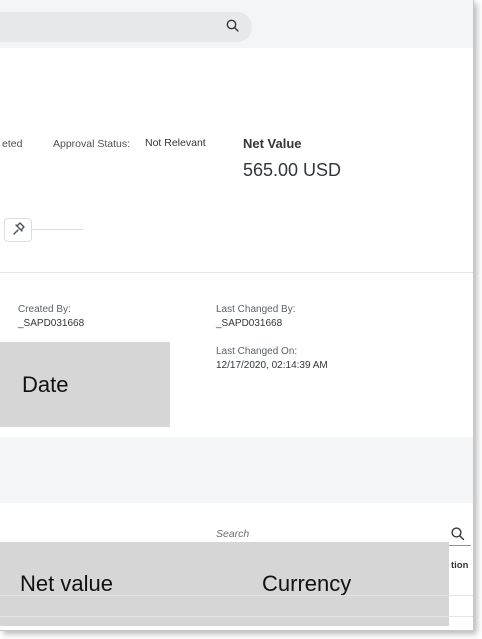  Describe the element at coordinates (236, 470) in the screenshot. I see `section-band` at that location.